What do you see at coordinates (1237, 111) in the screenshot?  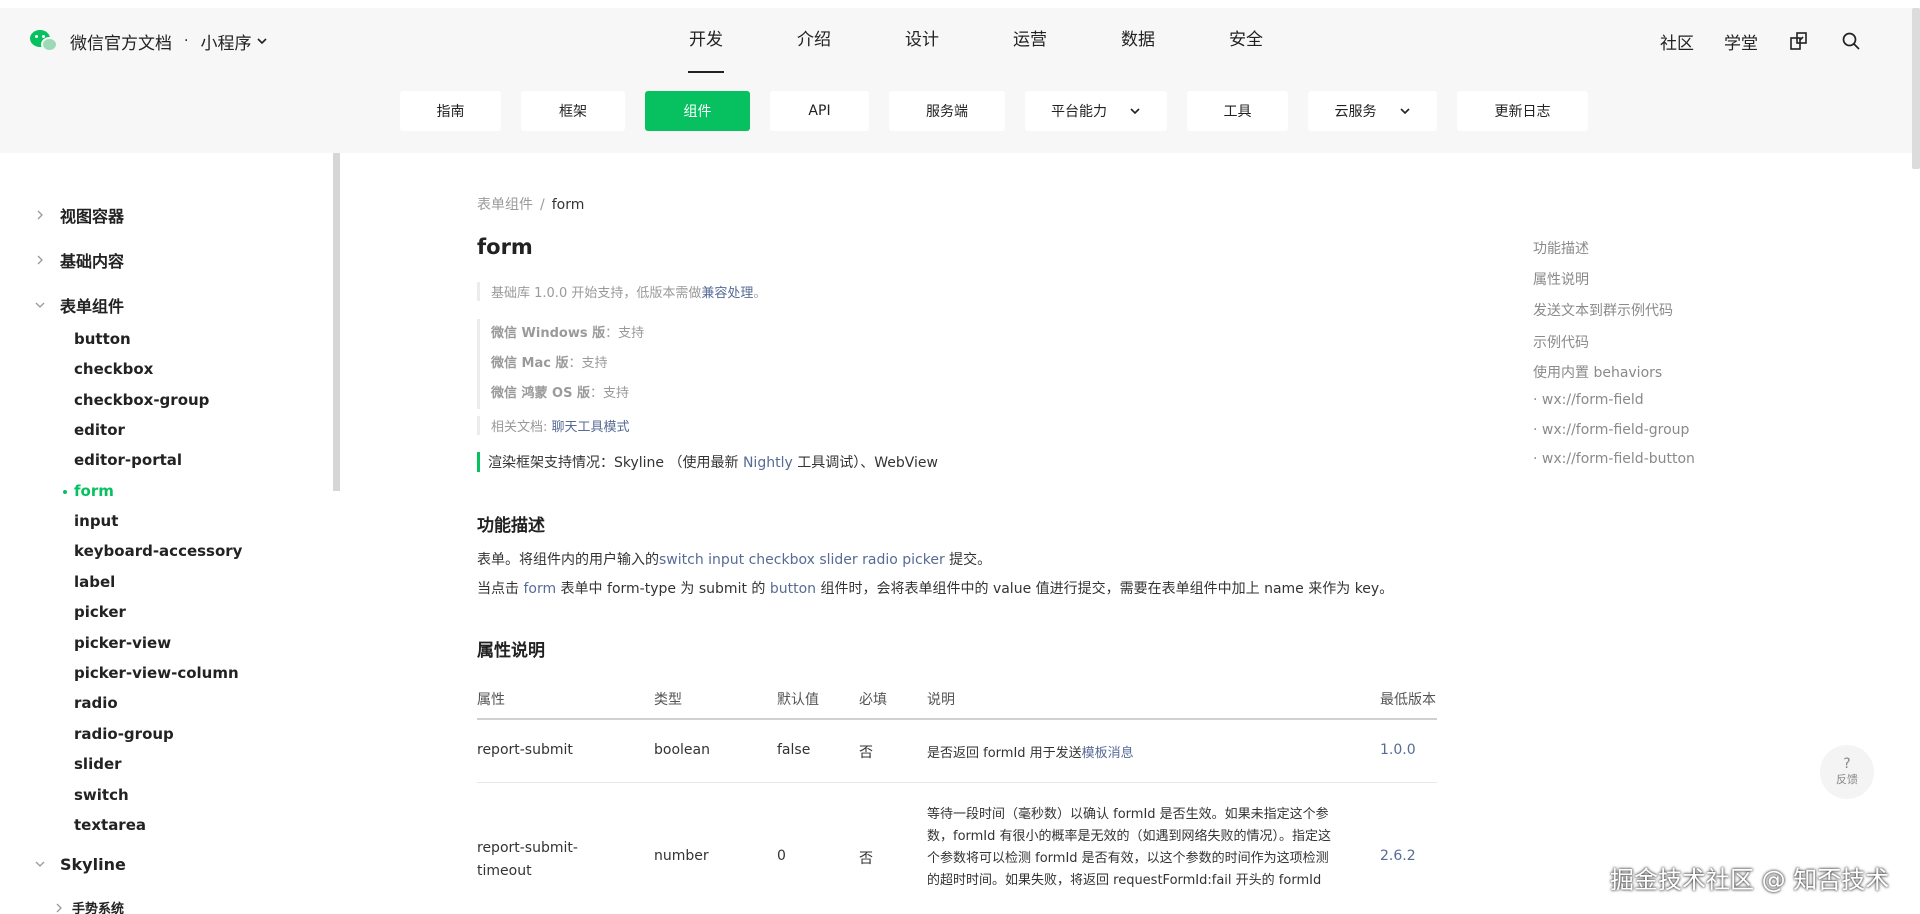 I see `tab-tools: 工具` at bounding box center [1237, 111].